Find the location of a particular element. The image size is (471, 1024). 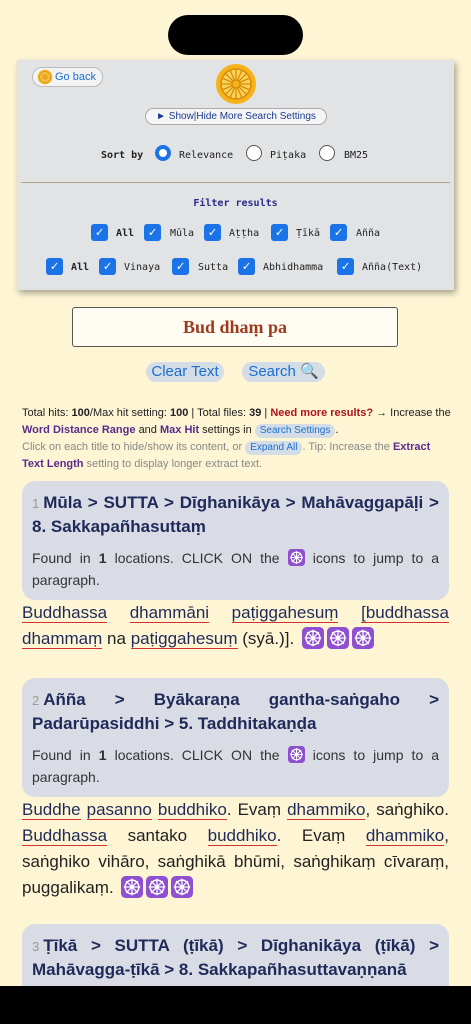

toggle-settings-button: ► Show|Hide More Search Settings is located at coordinates (236, 116).